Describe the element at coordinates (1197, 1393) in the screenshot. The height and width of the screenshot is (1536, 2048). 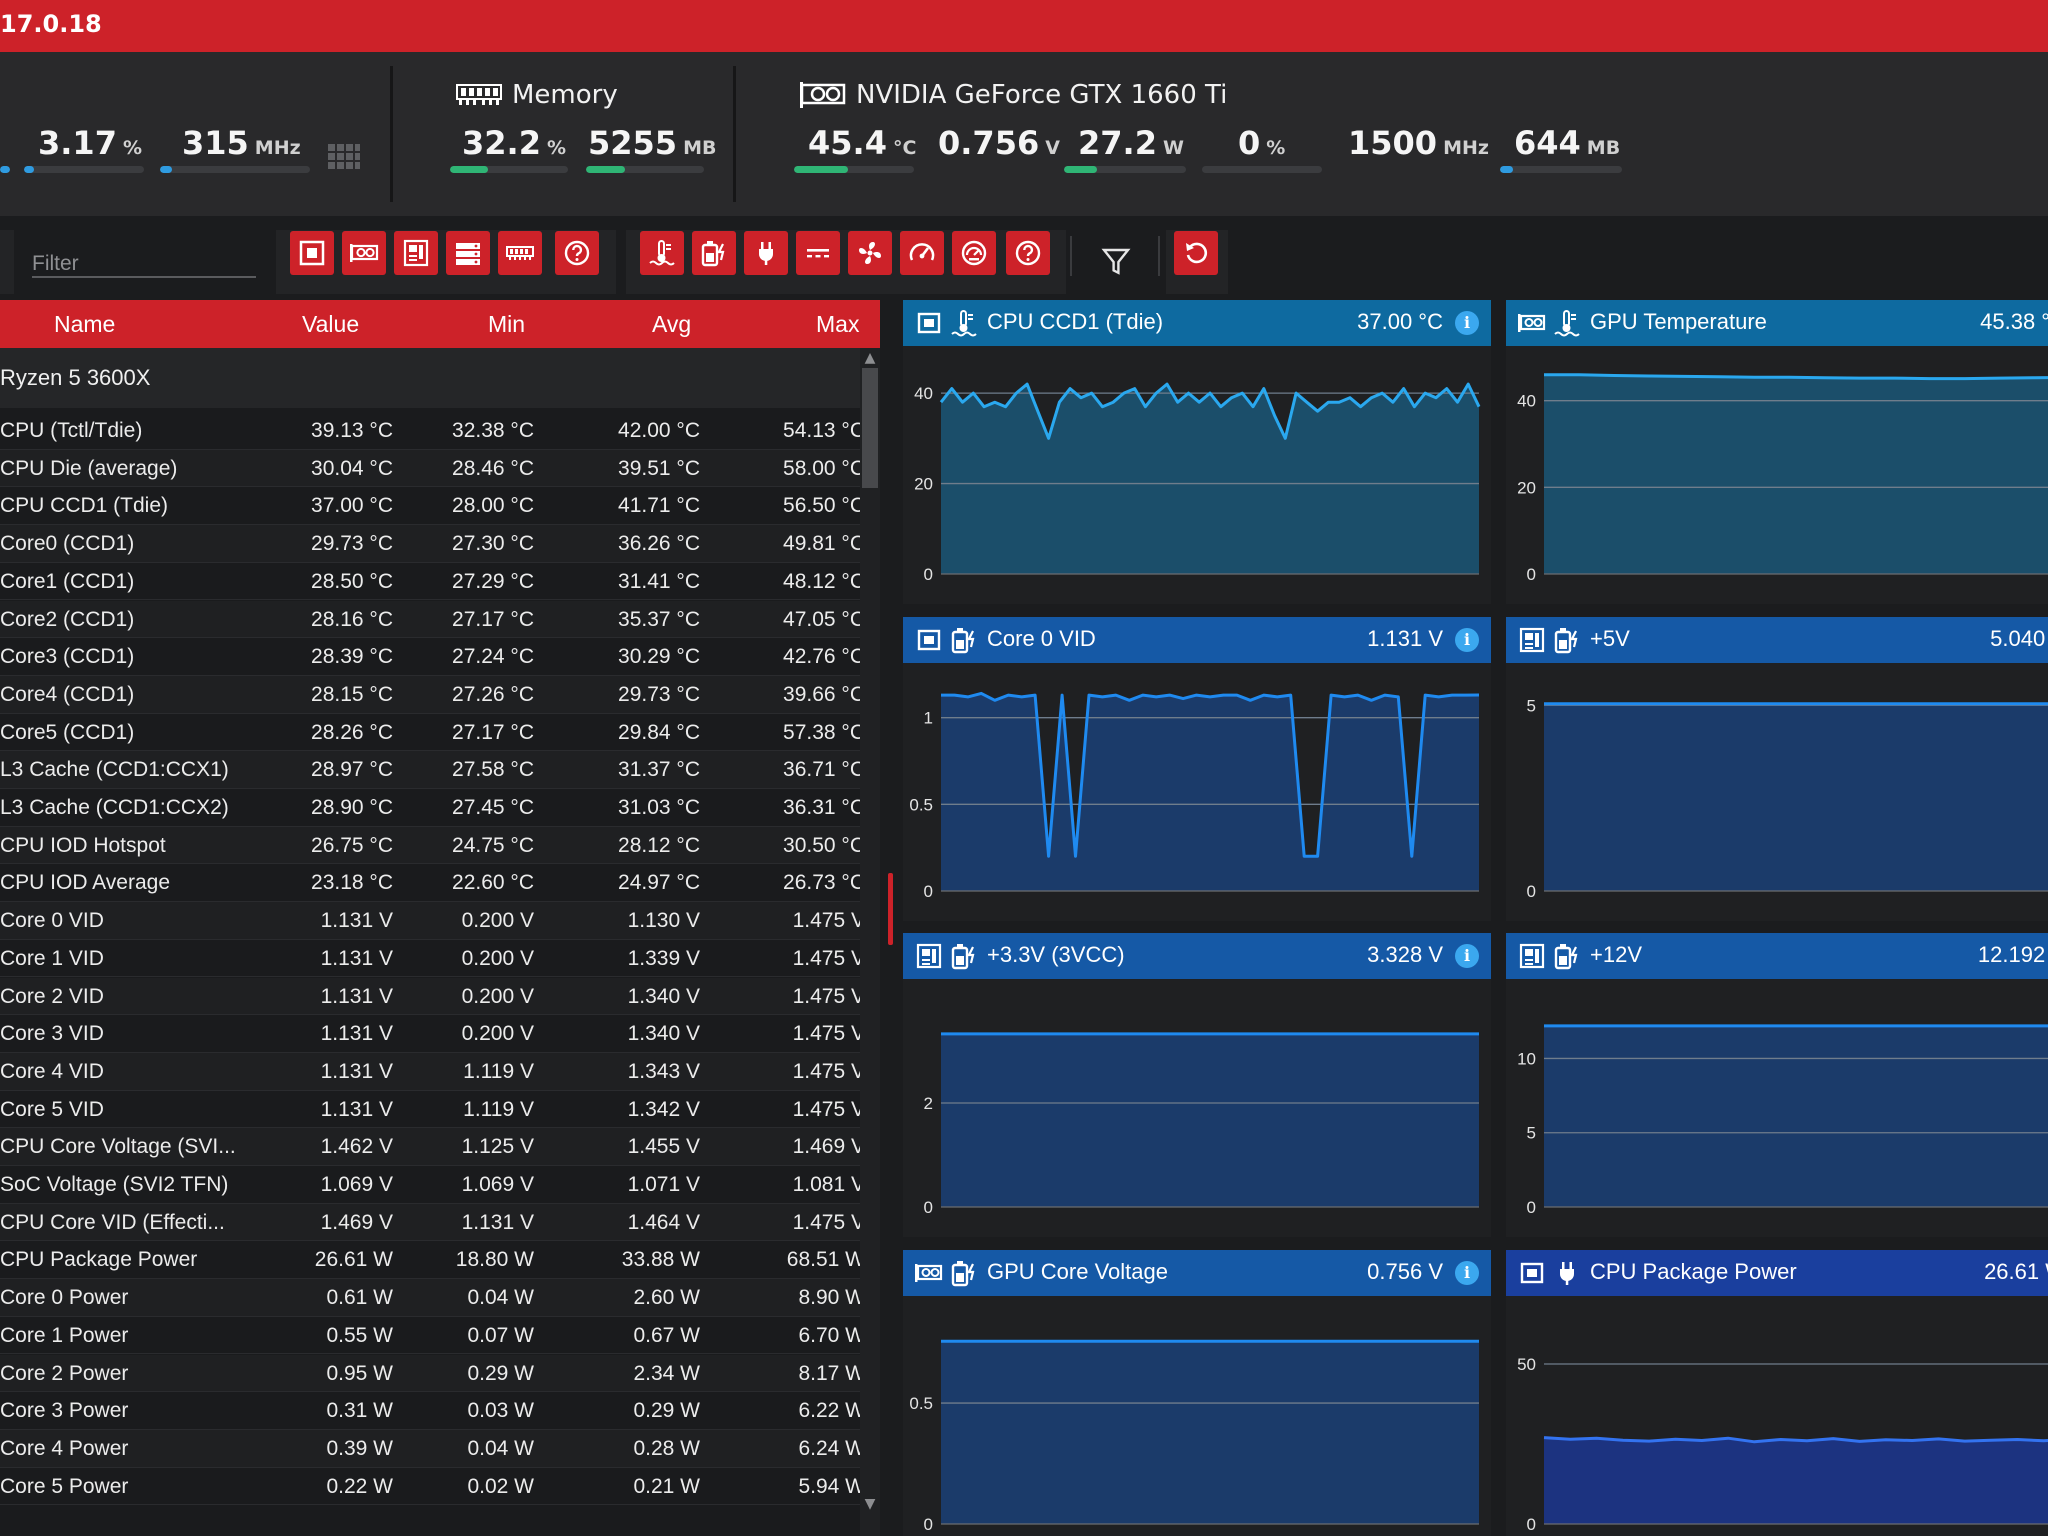
I see `graph-panel: GPU Core Voltage 0.756 Vi 0 0.5` at that location.